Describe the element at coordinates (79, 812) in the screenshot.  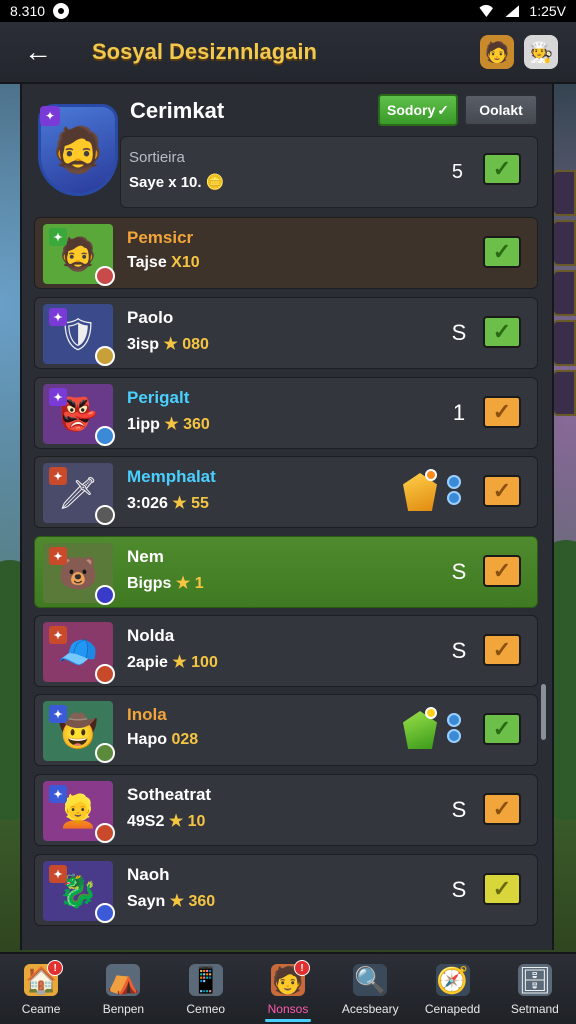
I see `hero-portrait: 👱 ✦` at that location.